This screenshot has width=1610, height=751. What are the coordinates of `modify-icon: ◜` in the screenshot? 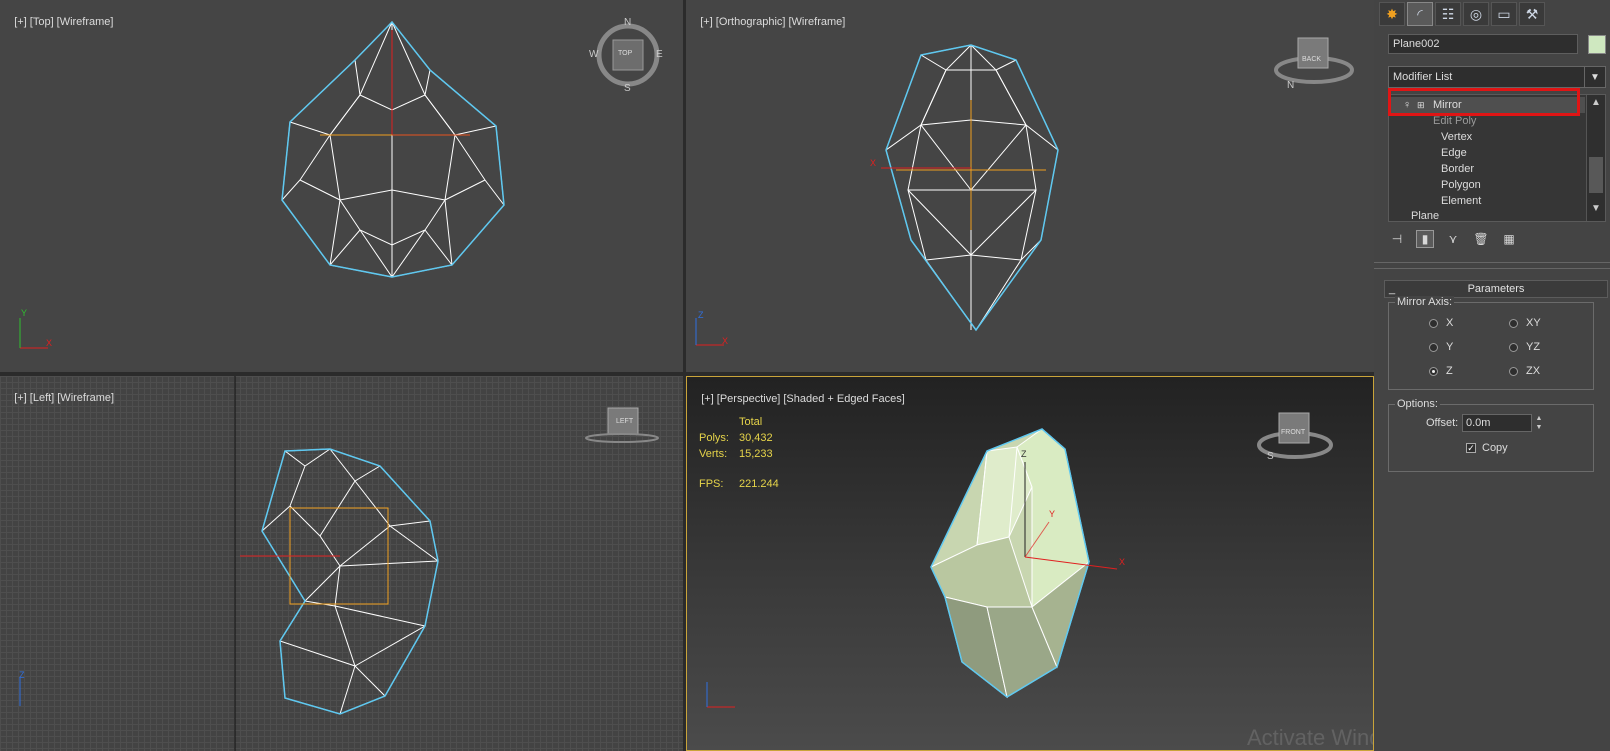 It's located at (1420, 14).